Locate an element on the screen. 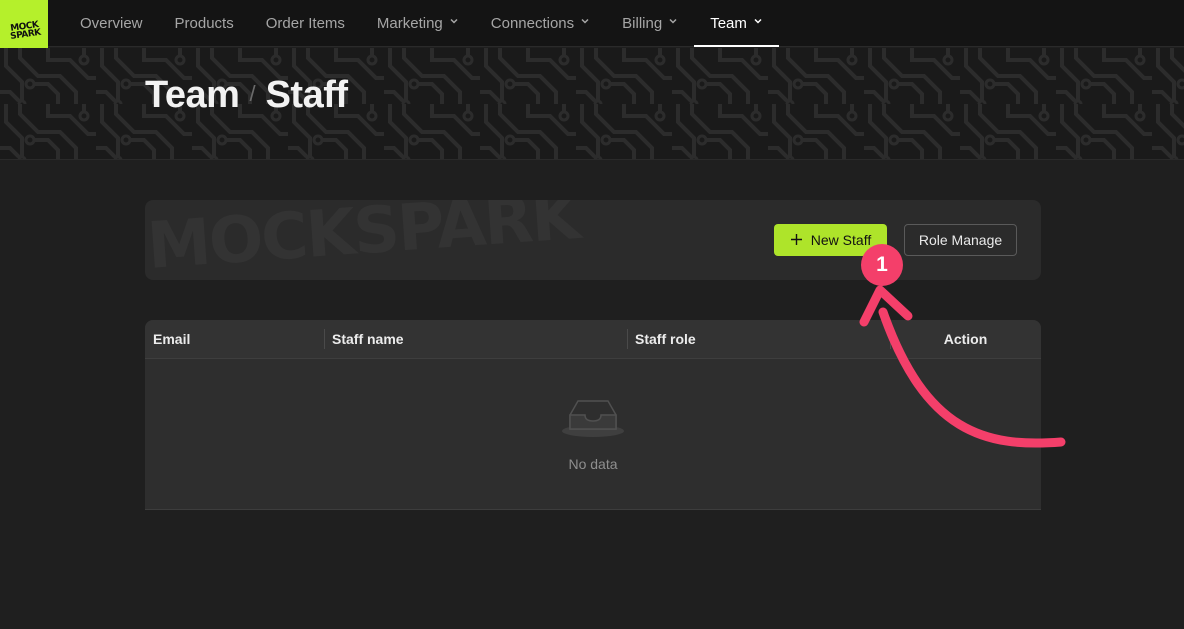 The height and width of the screenshot is (629, 1184). staff-toolbar: MOCKSPARK New Staff Role Manage is located at coordinates (593, 240).